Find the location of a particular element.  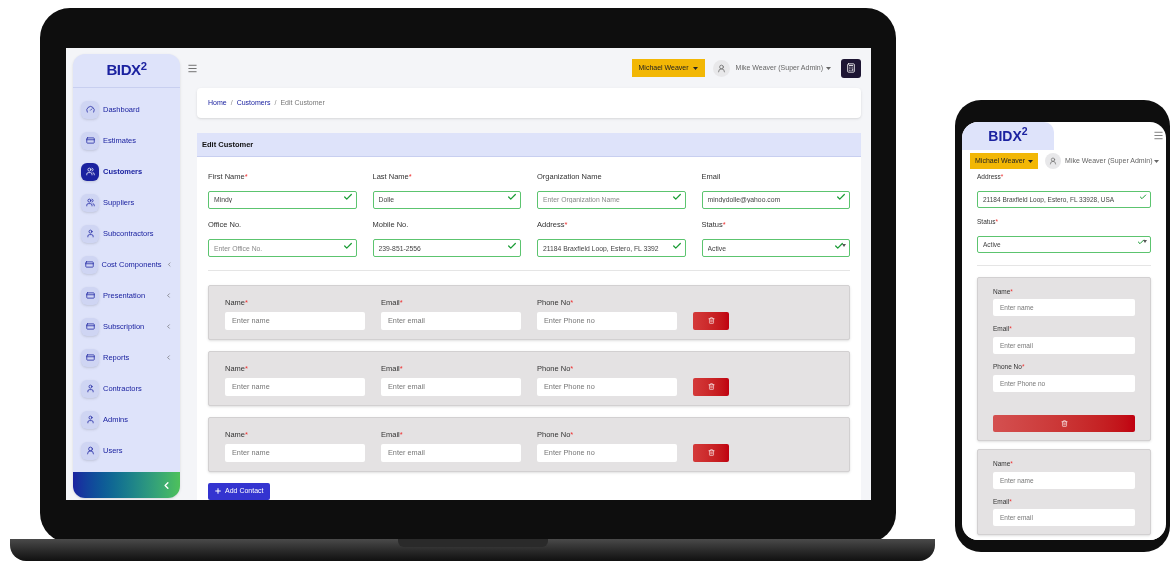

collapse-button is located at coordinates (126, 485).